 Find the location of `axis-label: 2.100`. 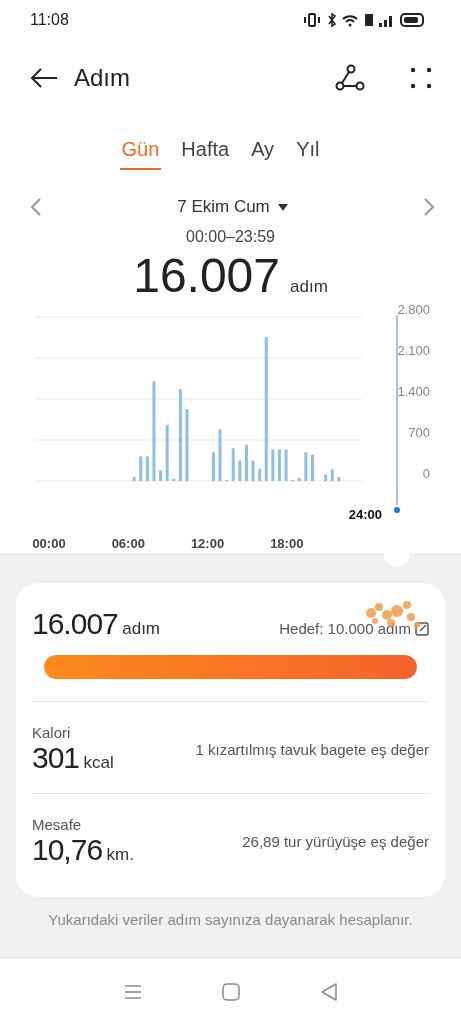

axis-label: 2.100 is located at coordinates (413, 350).